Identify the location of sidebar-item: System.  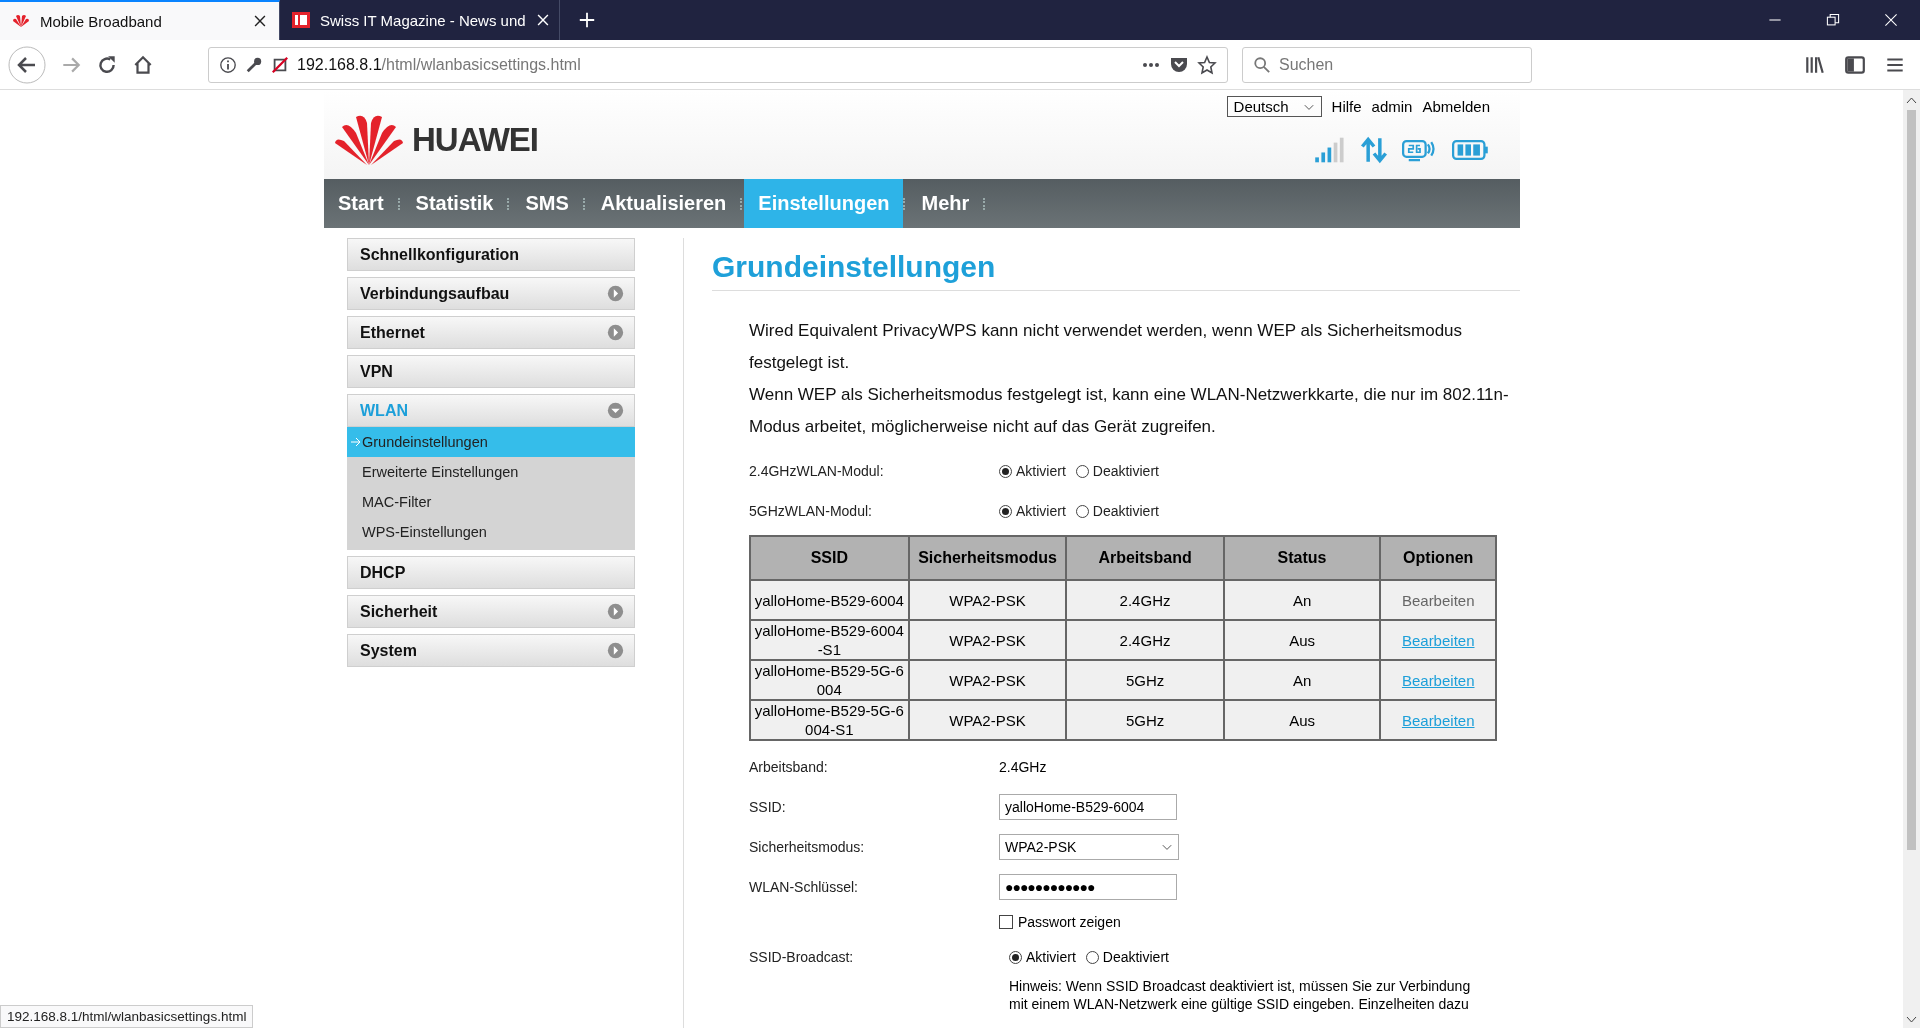
(491, 650).